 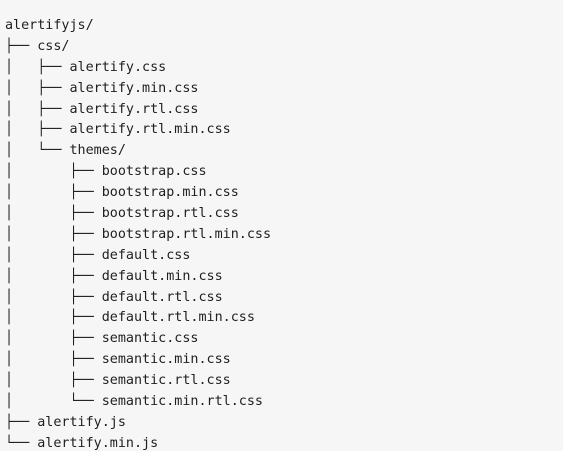 What do you see at coordinates (166, 360) in the screenshot?
I see `file-name: semantic.min.css` at bounding box center [166, 360].